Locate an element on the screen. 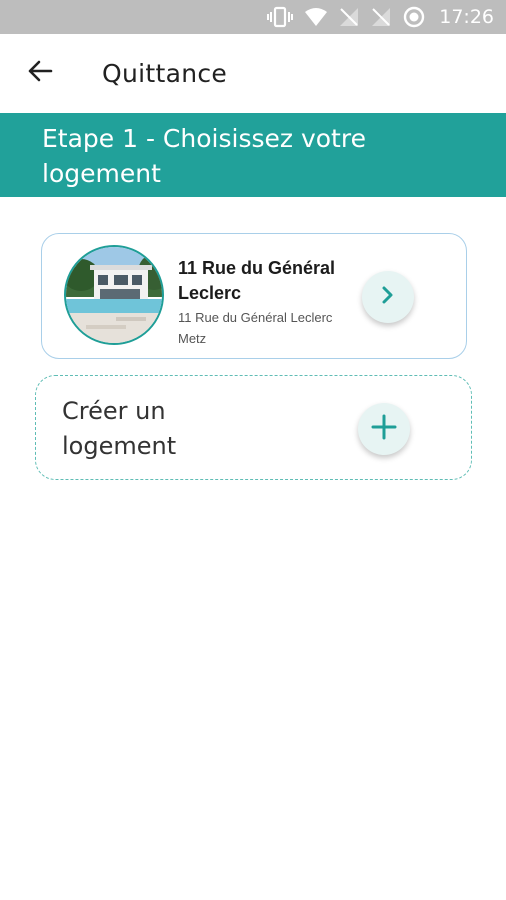  plus-icon is located at coordinates (384, 429).